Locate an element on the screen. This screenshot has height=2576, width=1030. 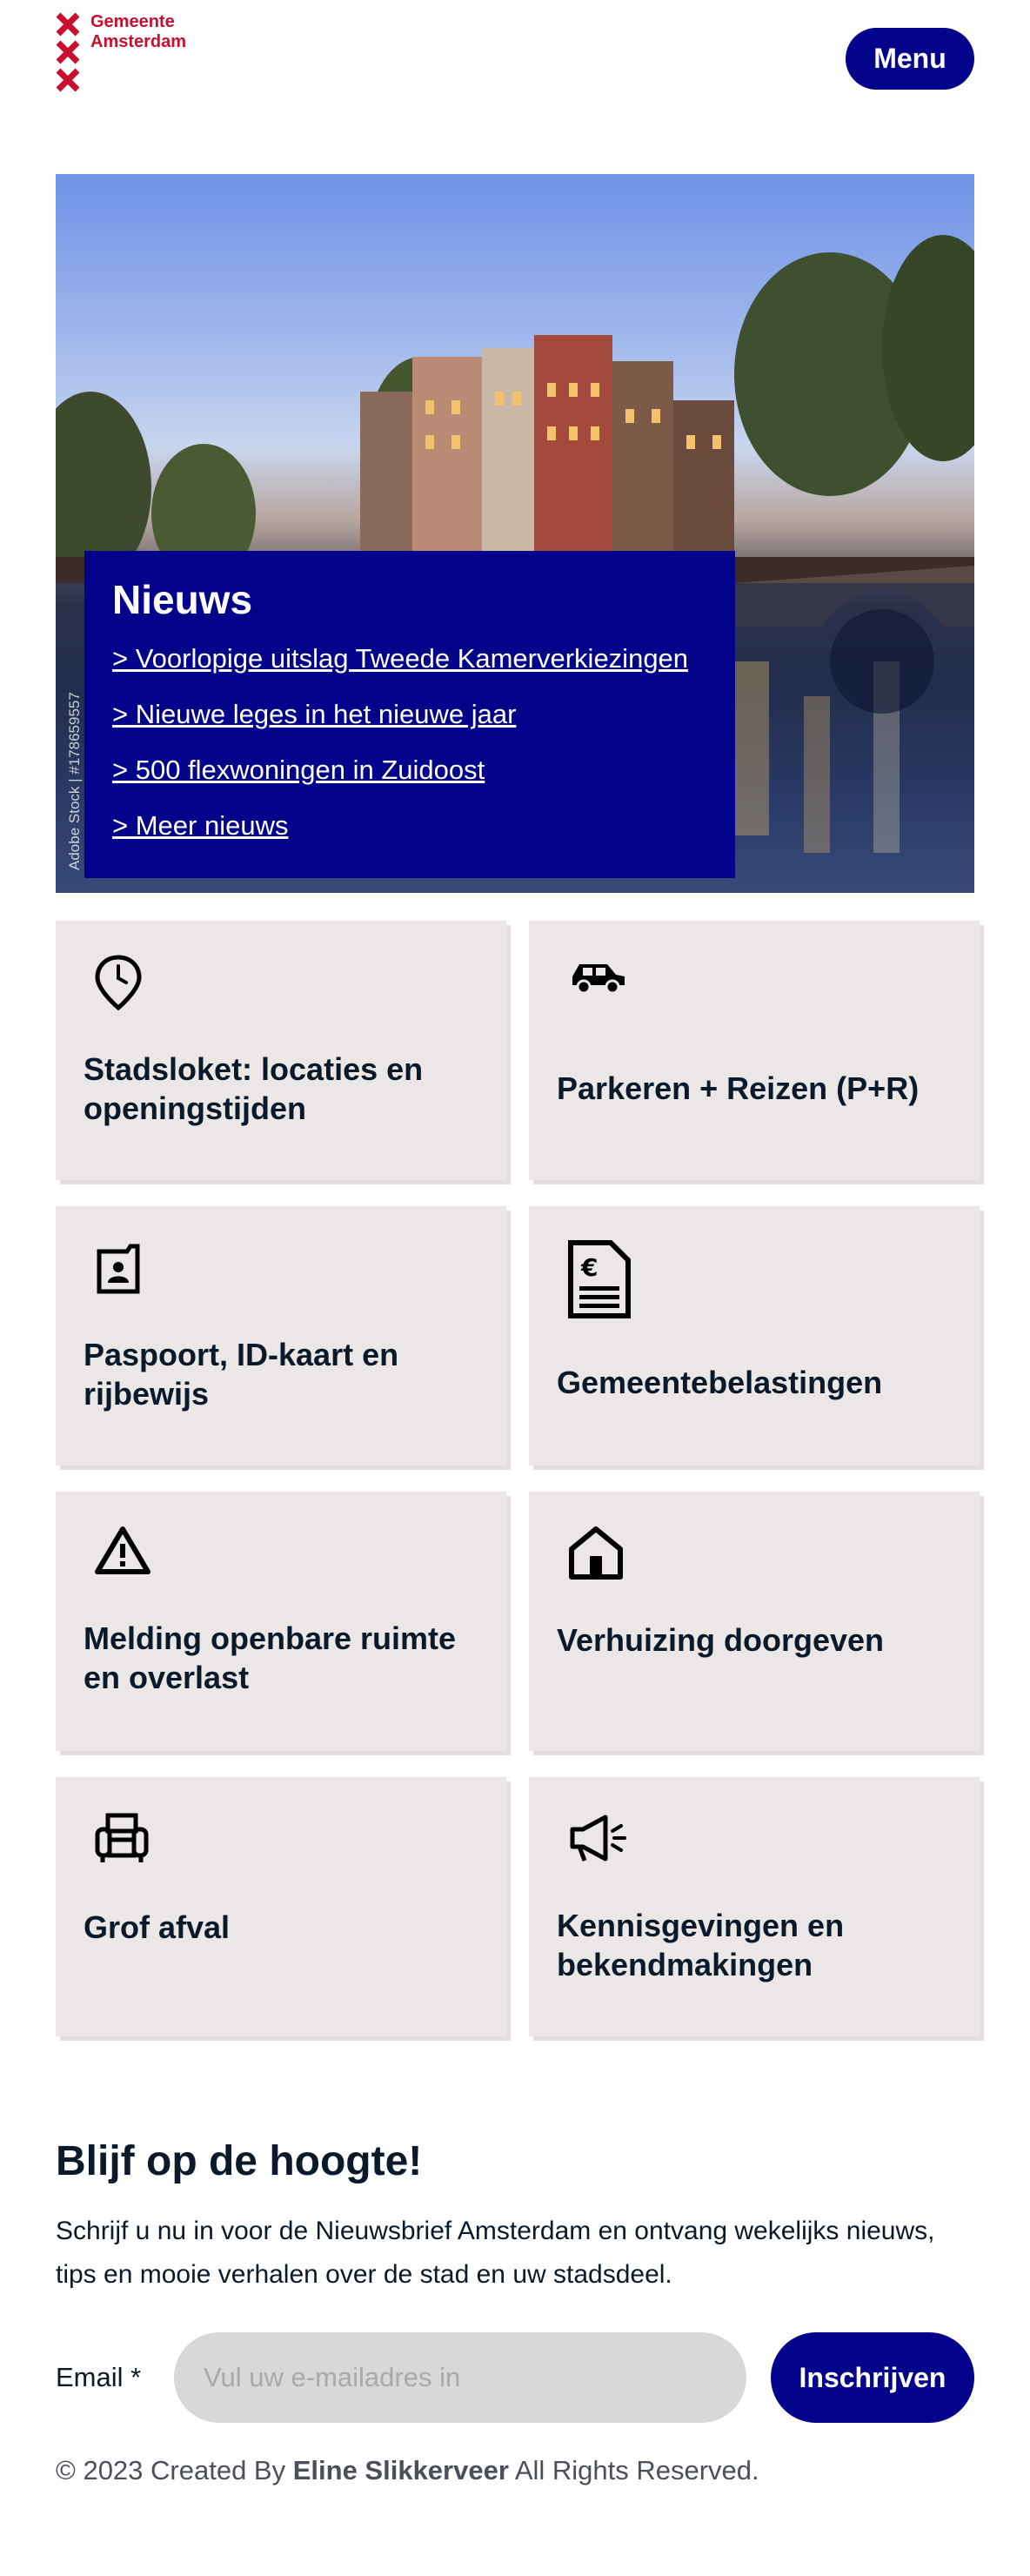
tile-paspoort: Paspoort, ID-kaart en rijbewijs is located at coordinates (281, 1336).